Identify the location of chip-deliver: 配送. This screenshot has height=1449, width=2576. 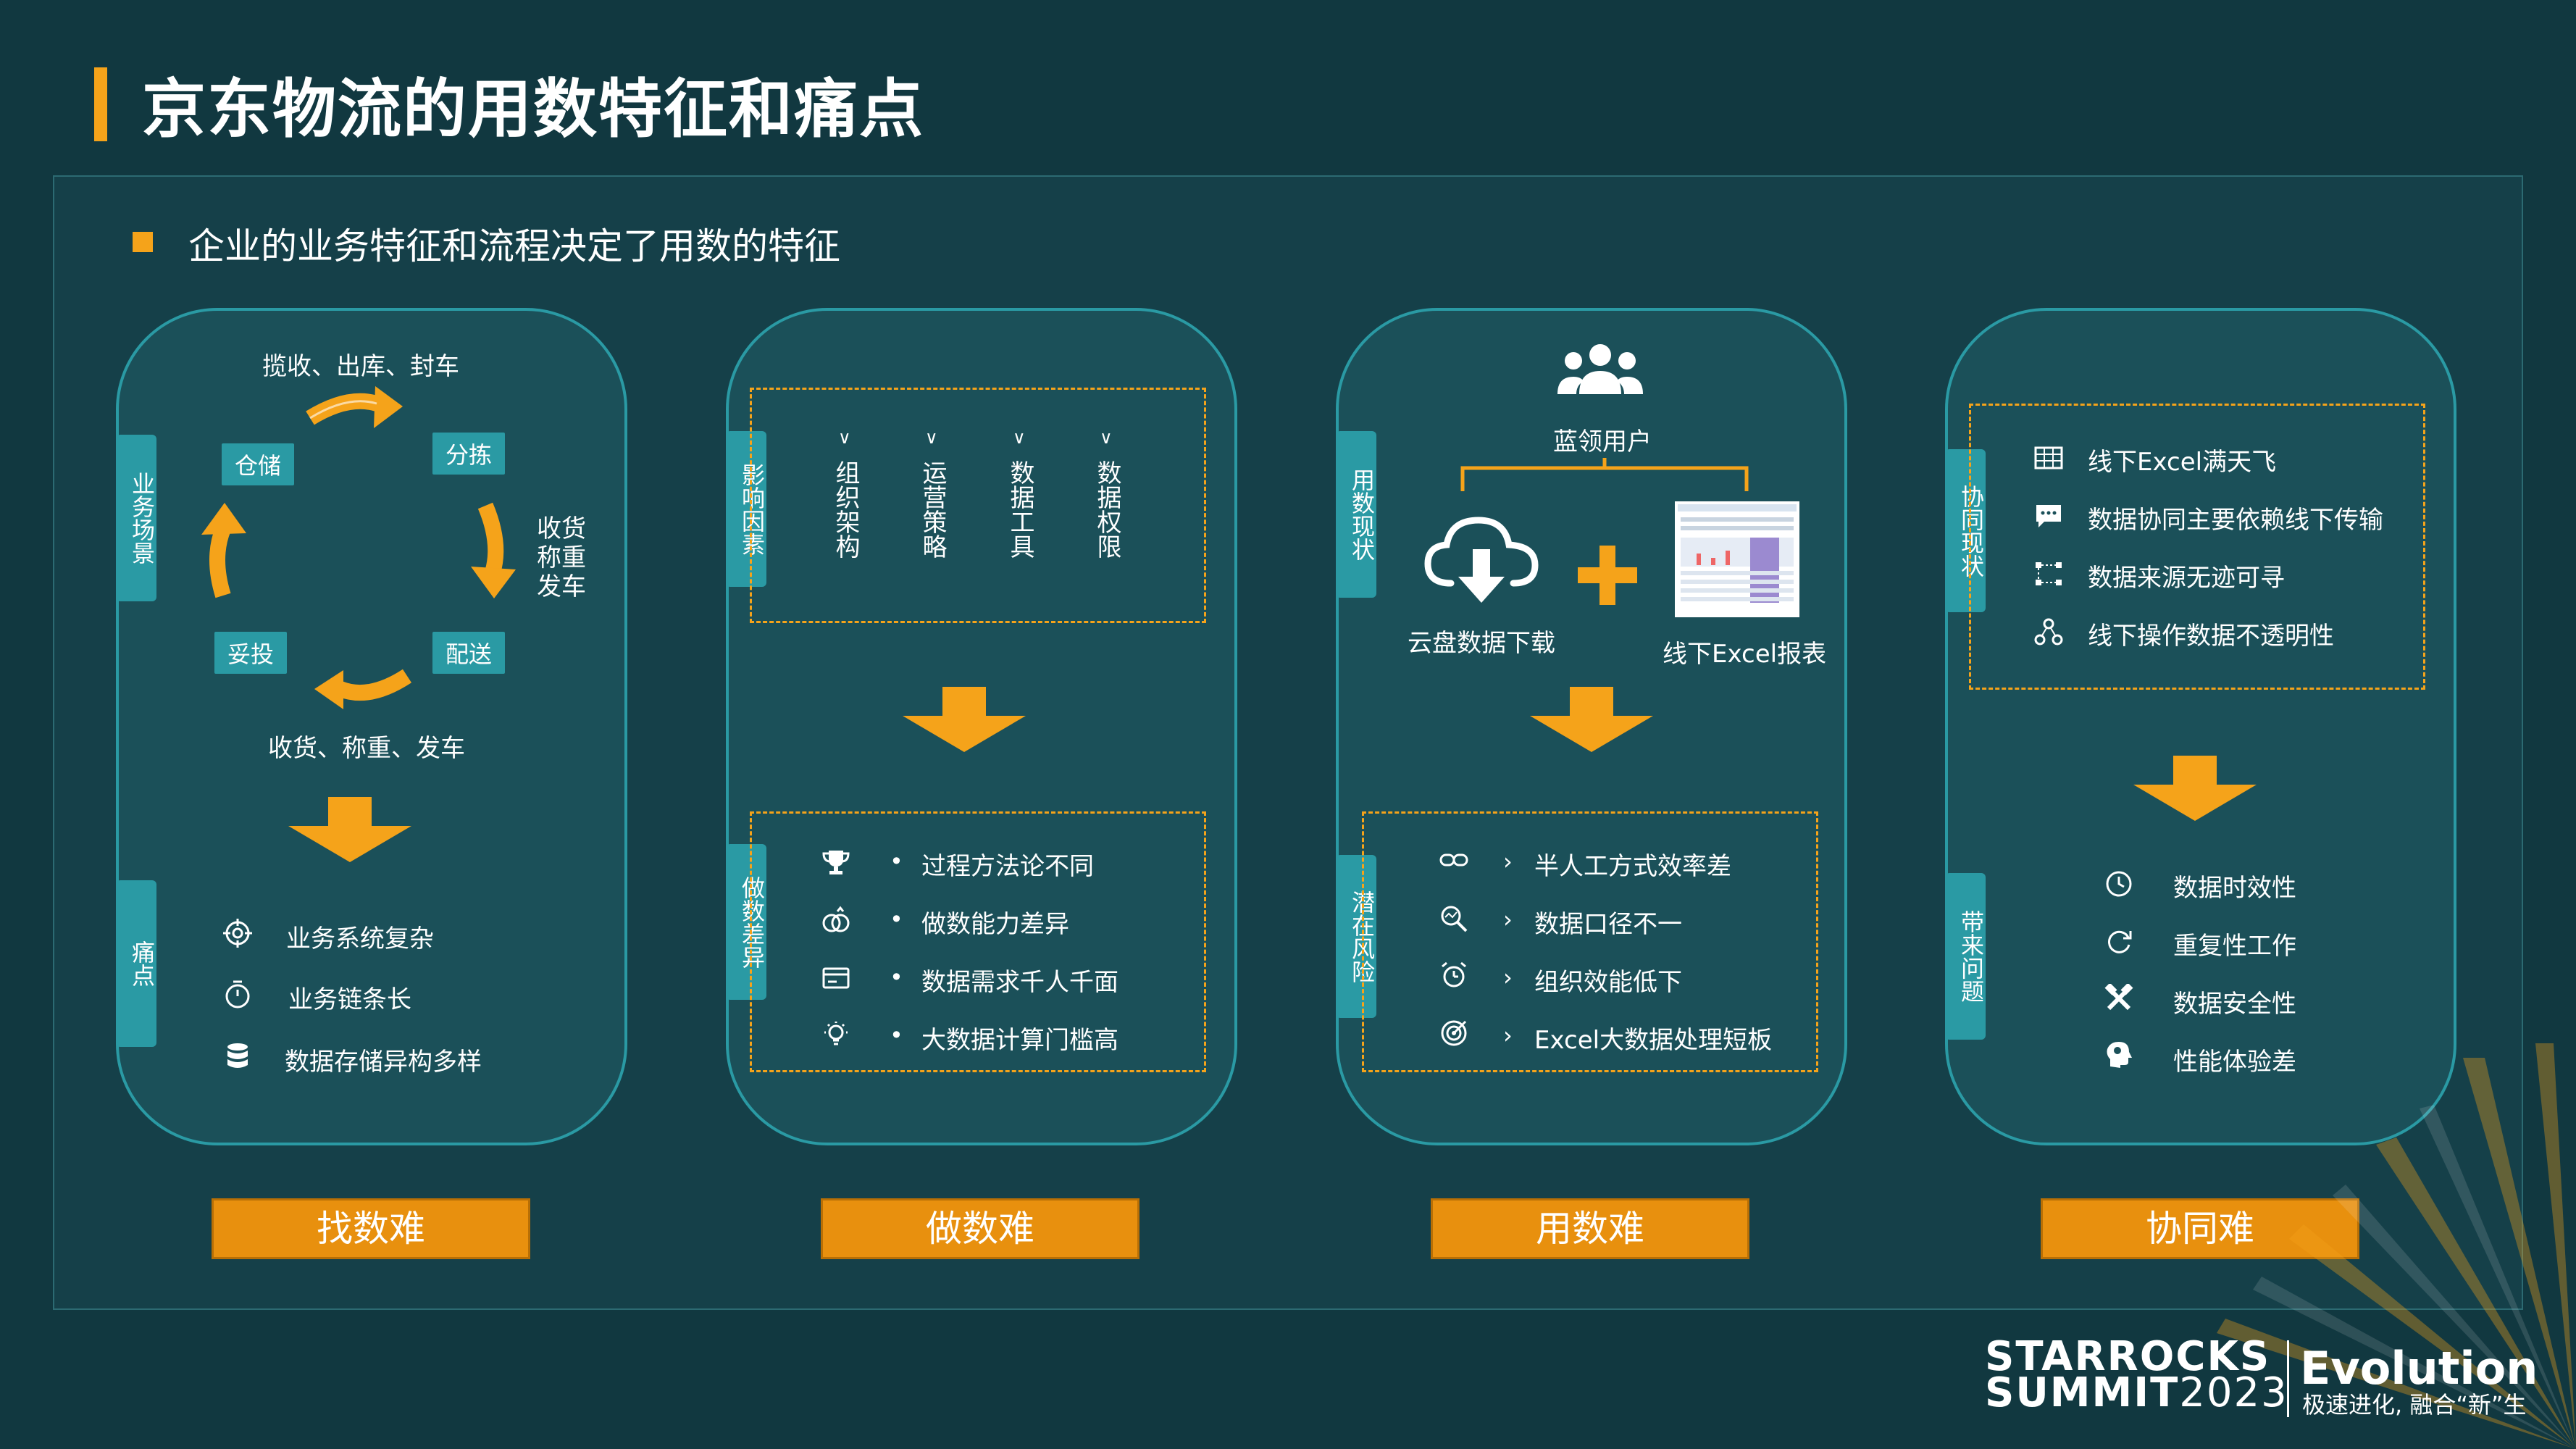
(469, 653).